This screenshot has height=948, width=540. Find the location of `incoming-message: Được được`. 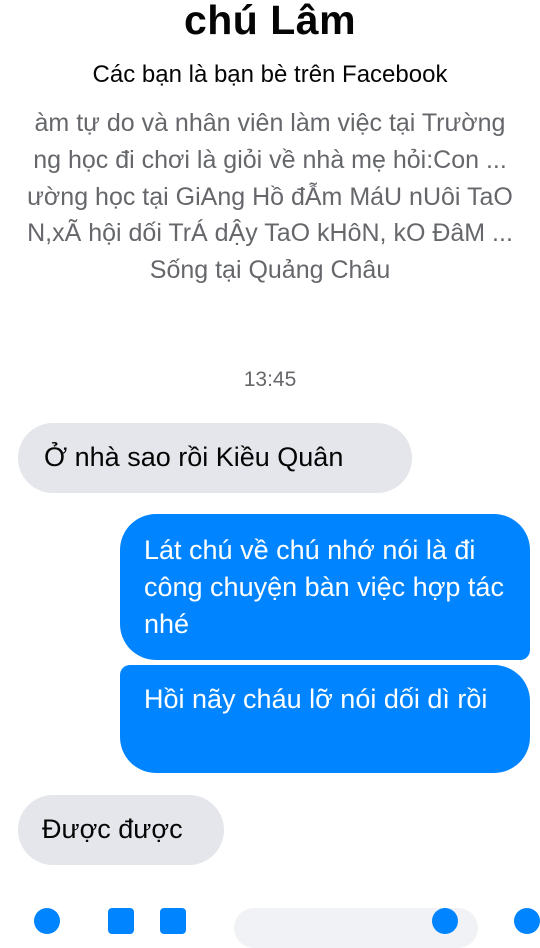

incoming-message: Được được is located at coordinates (121, 830).